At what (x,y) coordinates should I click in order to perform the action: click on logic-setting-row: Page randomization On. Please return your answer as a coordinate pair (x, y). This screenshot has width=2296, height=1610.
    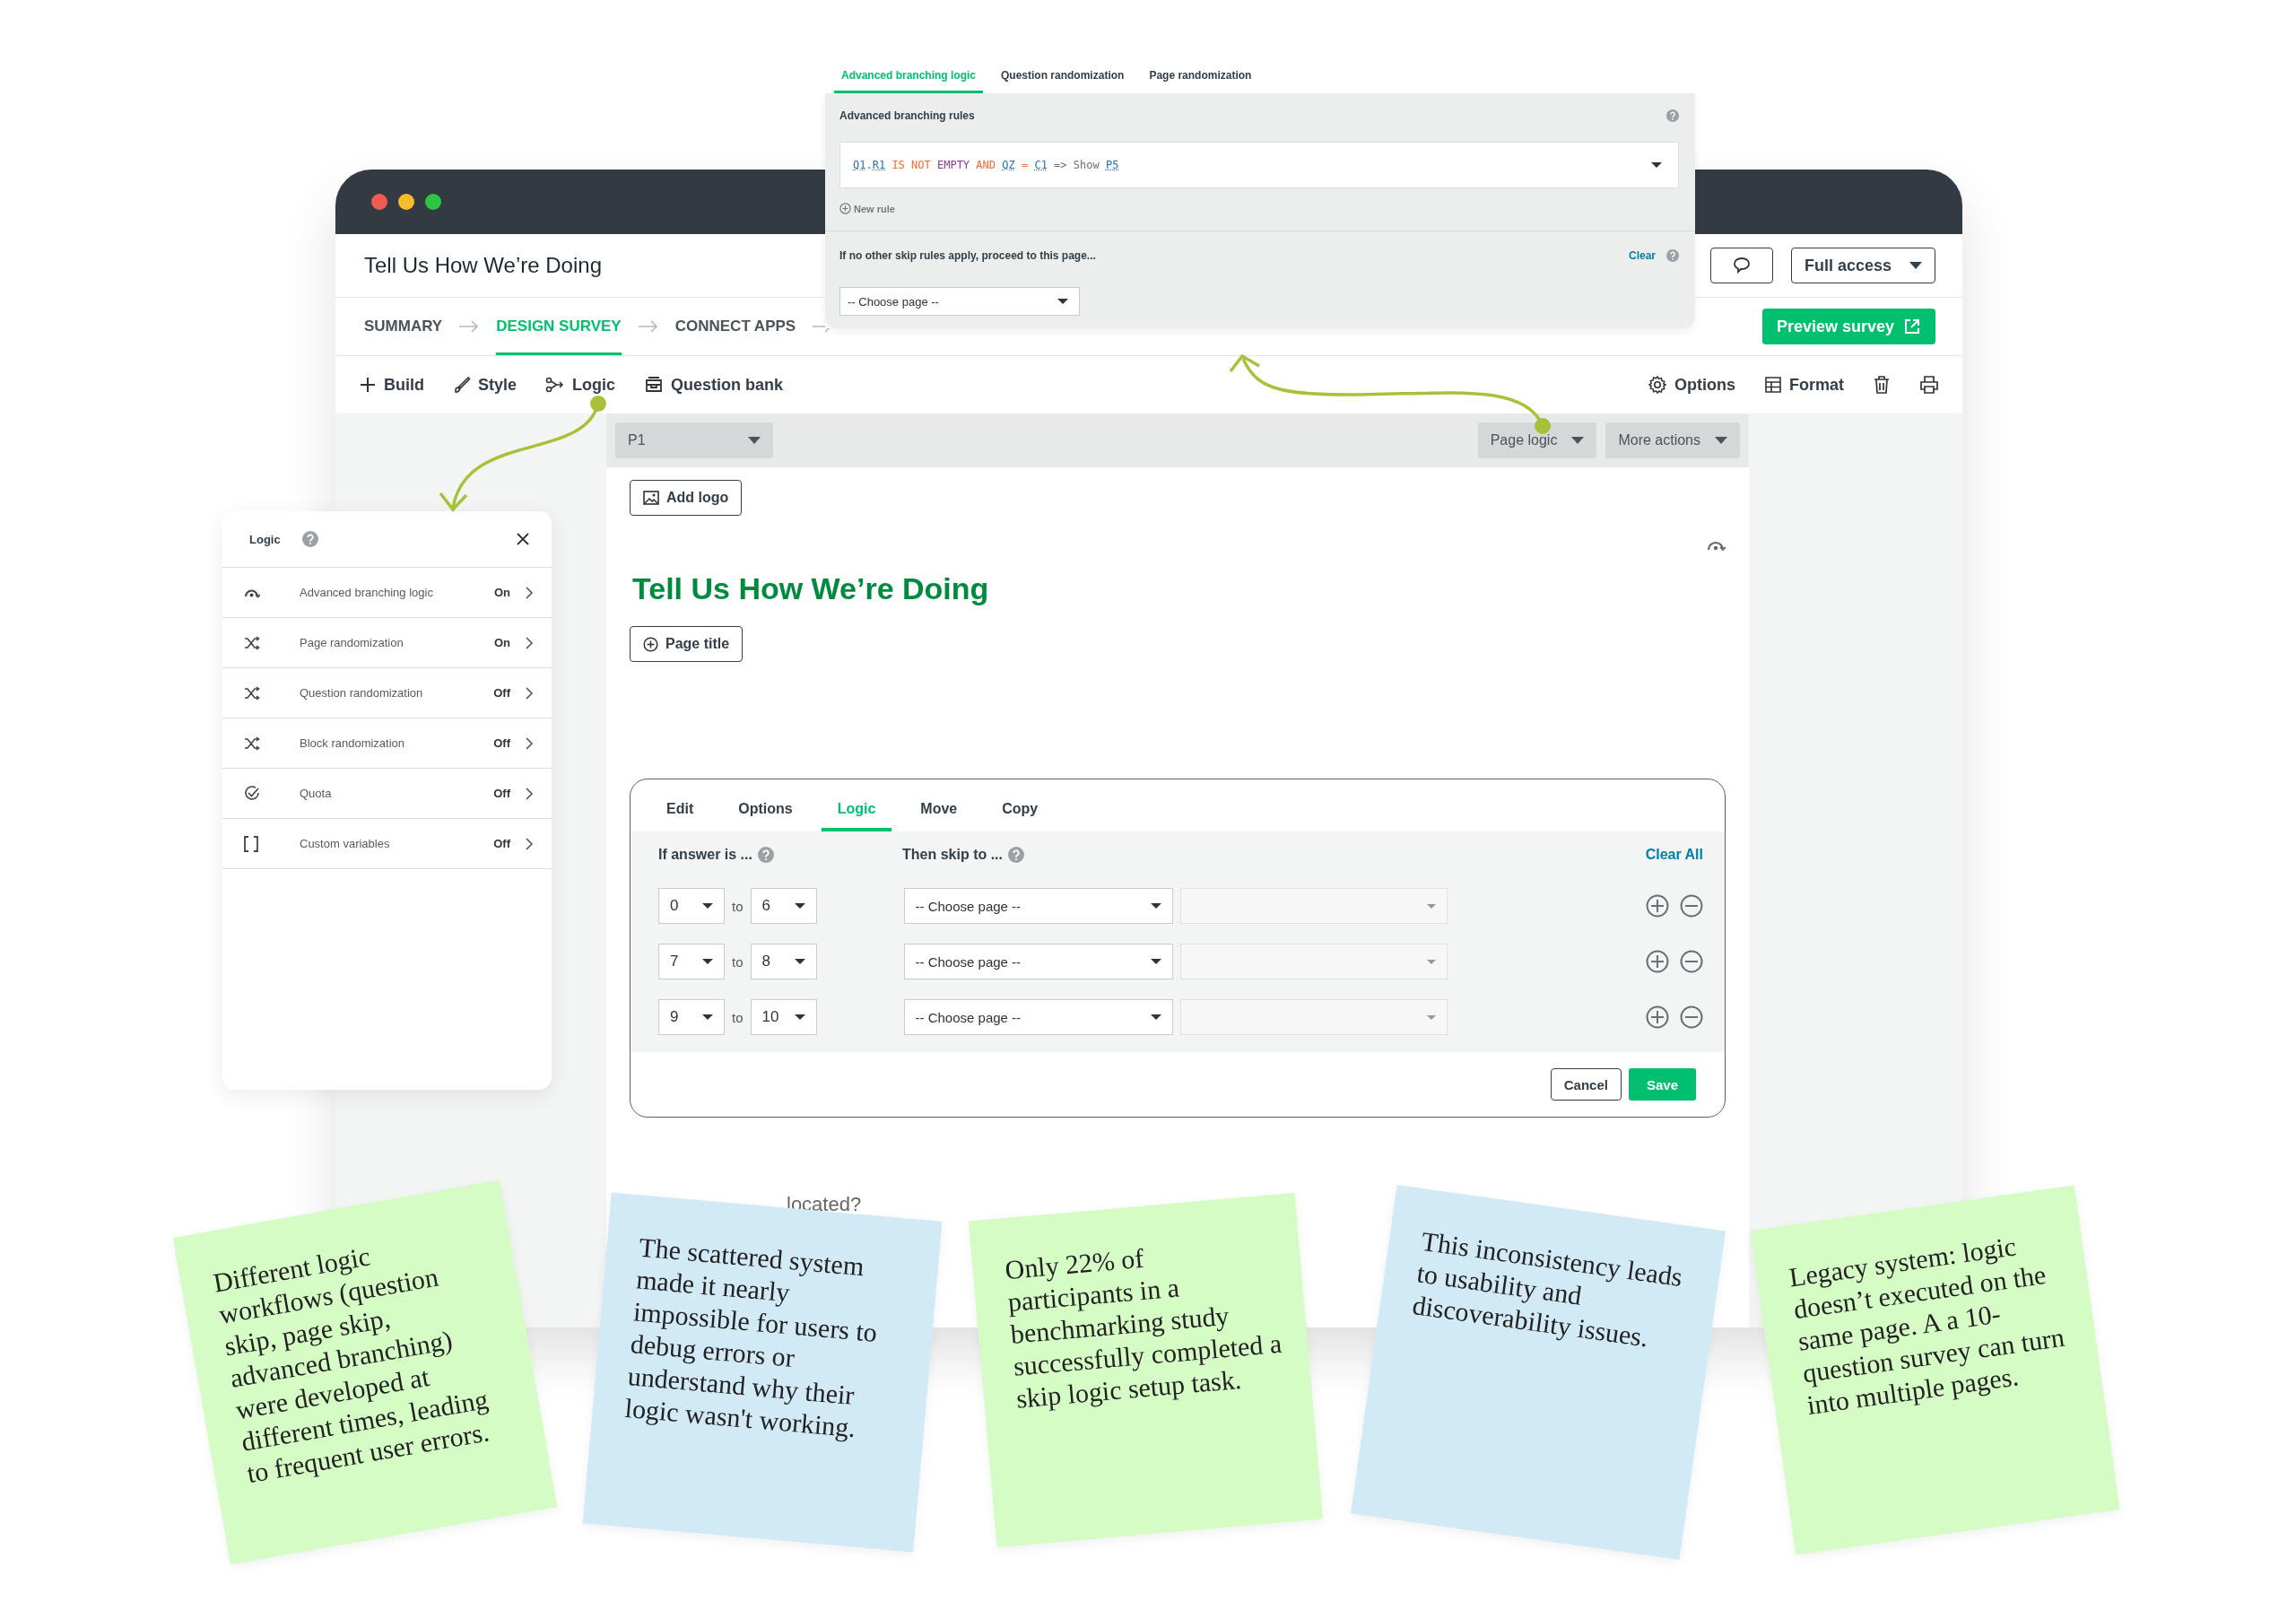
    Looking at the image, I should click on (387, 643).